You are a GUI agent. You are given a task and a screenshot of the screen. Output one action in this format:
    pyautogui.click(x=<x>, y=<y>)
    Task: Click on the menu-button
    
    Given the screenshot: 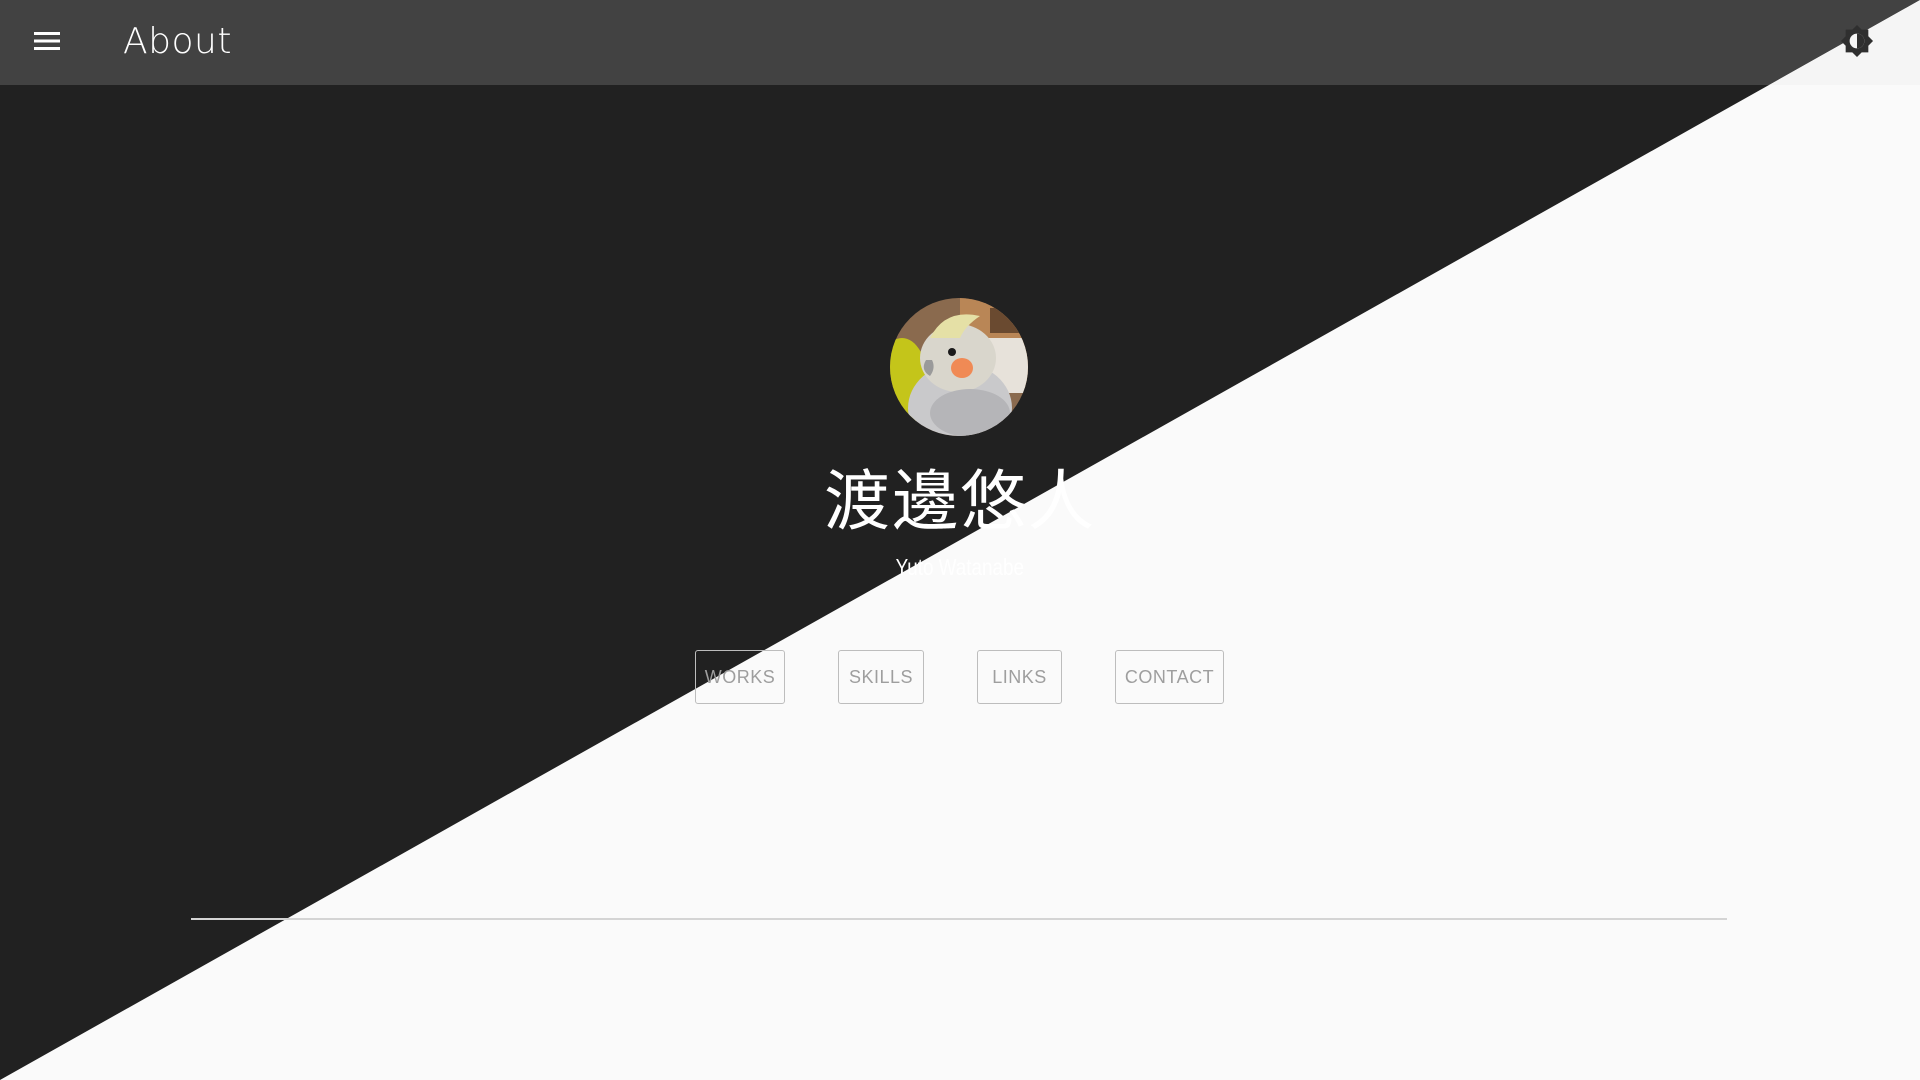 What is the action you would take?
    pyautogui.click(x=47, y=43)
    